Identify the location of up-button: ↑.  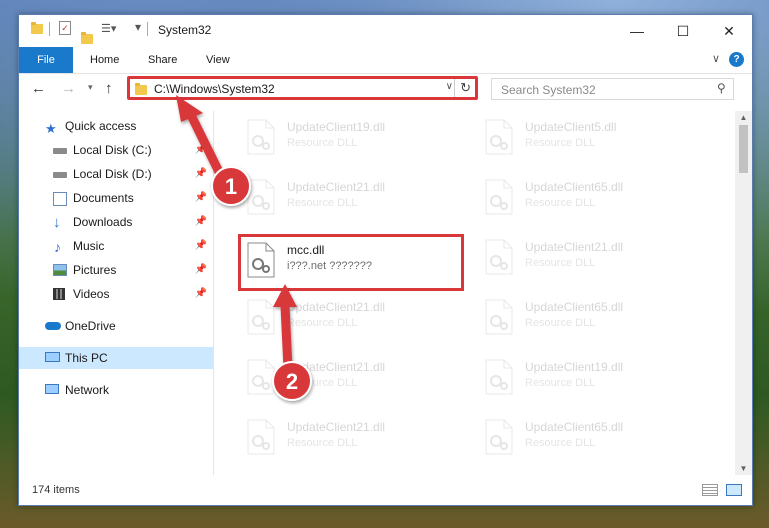
(109, 88).